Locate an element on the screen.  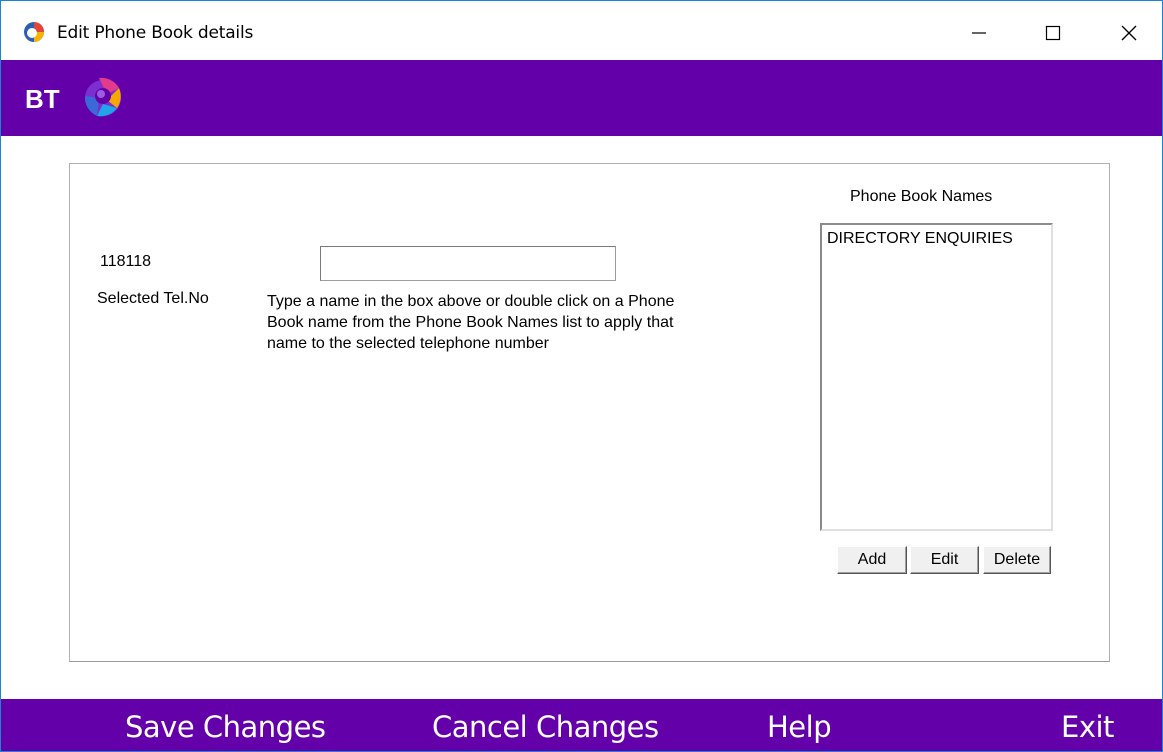
bt-logo: BT is located at coordinates (73, 97).